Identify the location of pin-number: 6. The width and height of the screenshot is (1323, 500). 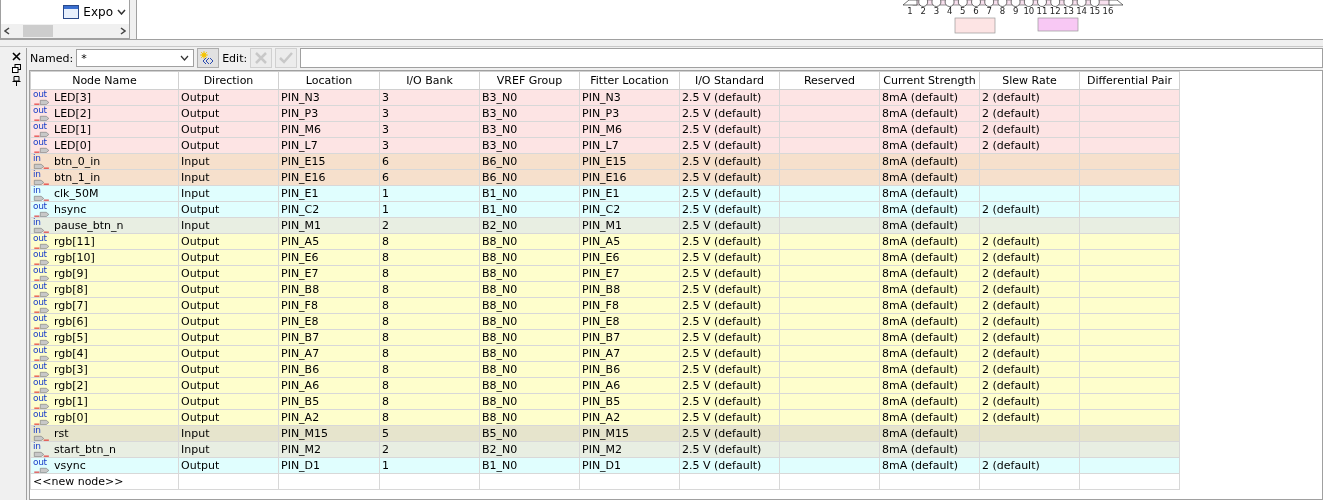
(976, 11).